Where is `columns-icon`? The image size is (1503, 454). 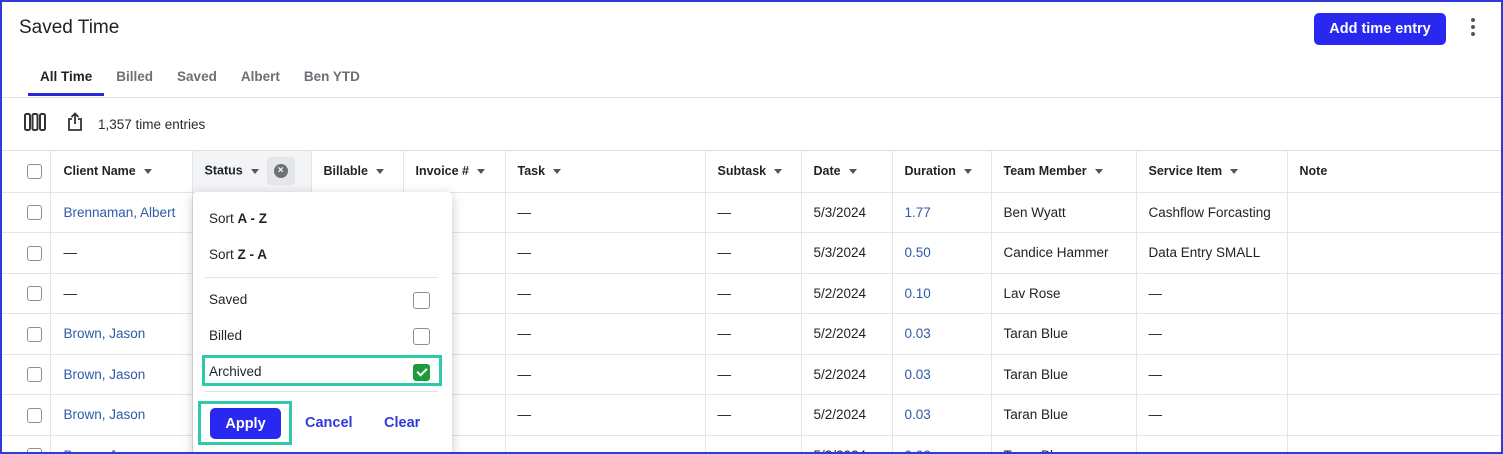
columns-icon is located at coordinates (35, 124).